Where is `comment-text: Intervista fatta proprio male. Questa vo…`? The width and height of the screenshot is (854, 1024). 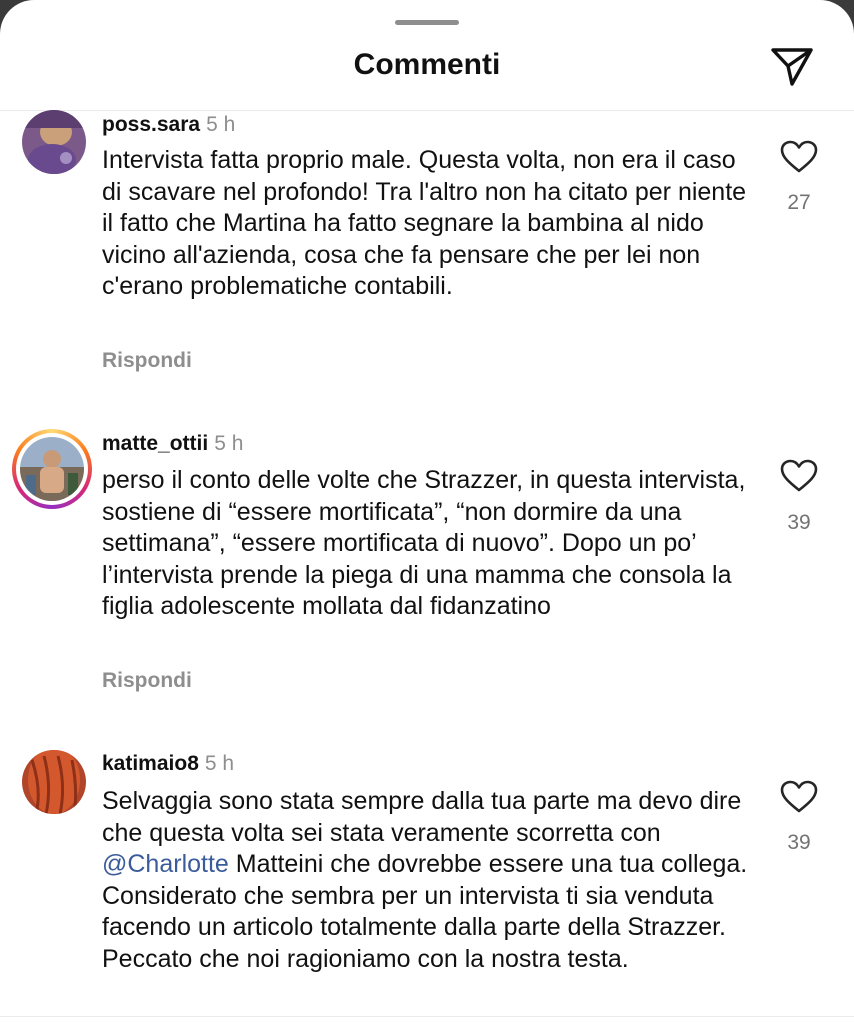 comment-text: Intervista fatta proprio male. Questa vo… is located at coordinates (424, 223).